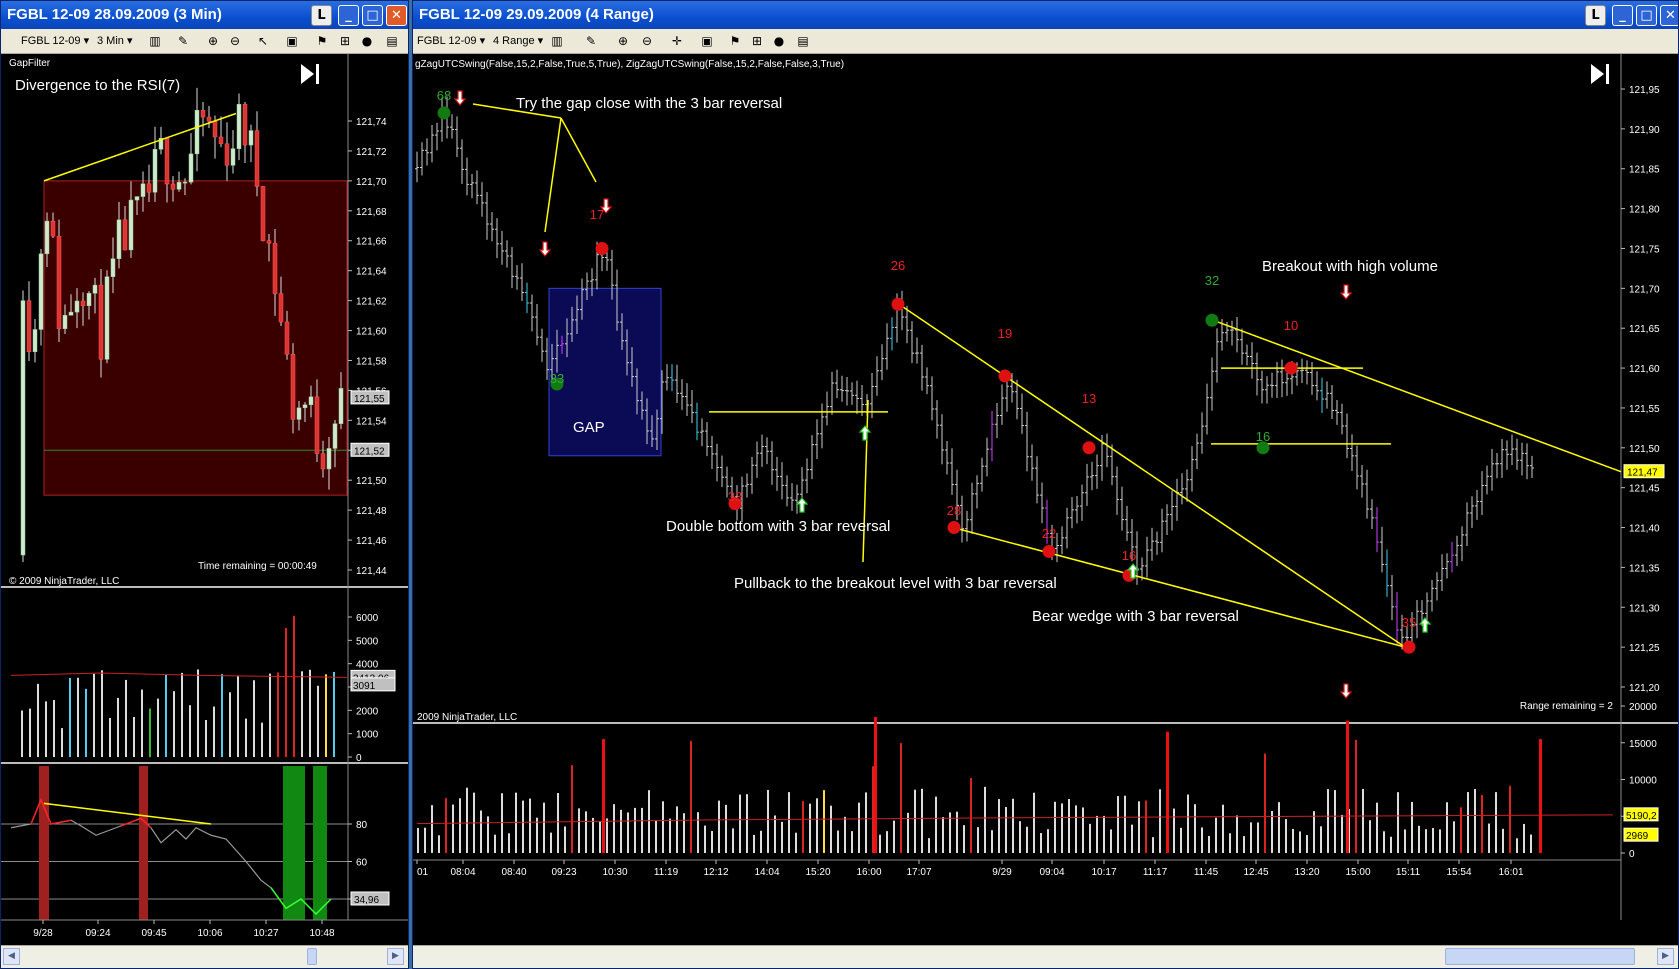 The width and height of the screenshot is (1679, 969). What do you see at coordinates (1643, 744) in the screenshot?
I see `volume-tick-label: 15000` at bounding box center [1643, 744].